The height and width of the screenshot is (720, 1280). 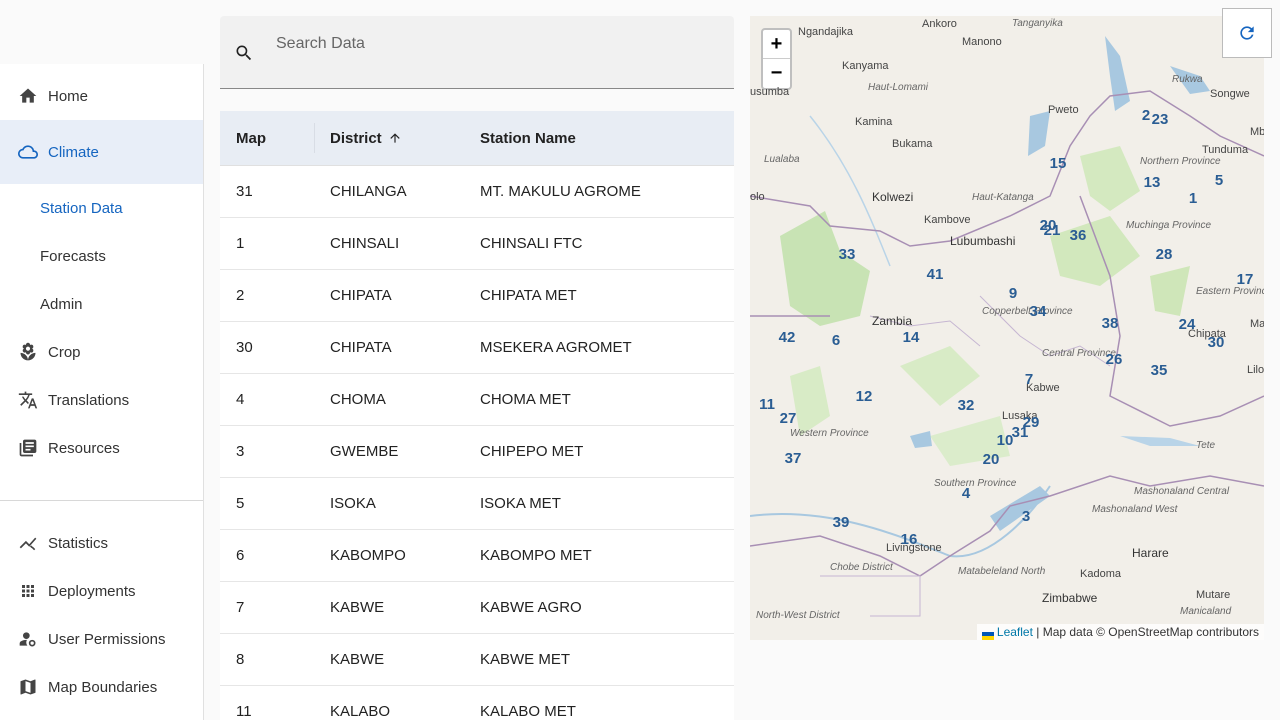 I want to click on column-header-label: Map, so click(x=251, y=138).